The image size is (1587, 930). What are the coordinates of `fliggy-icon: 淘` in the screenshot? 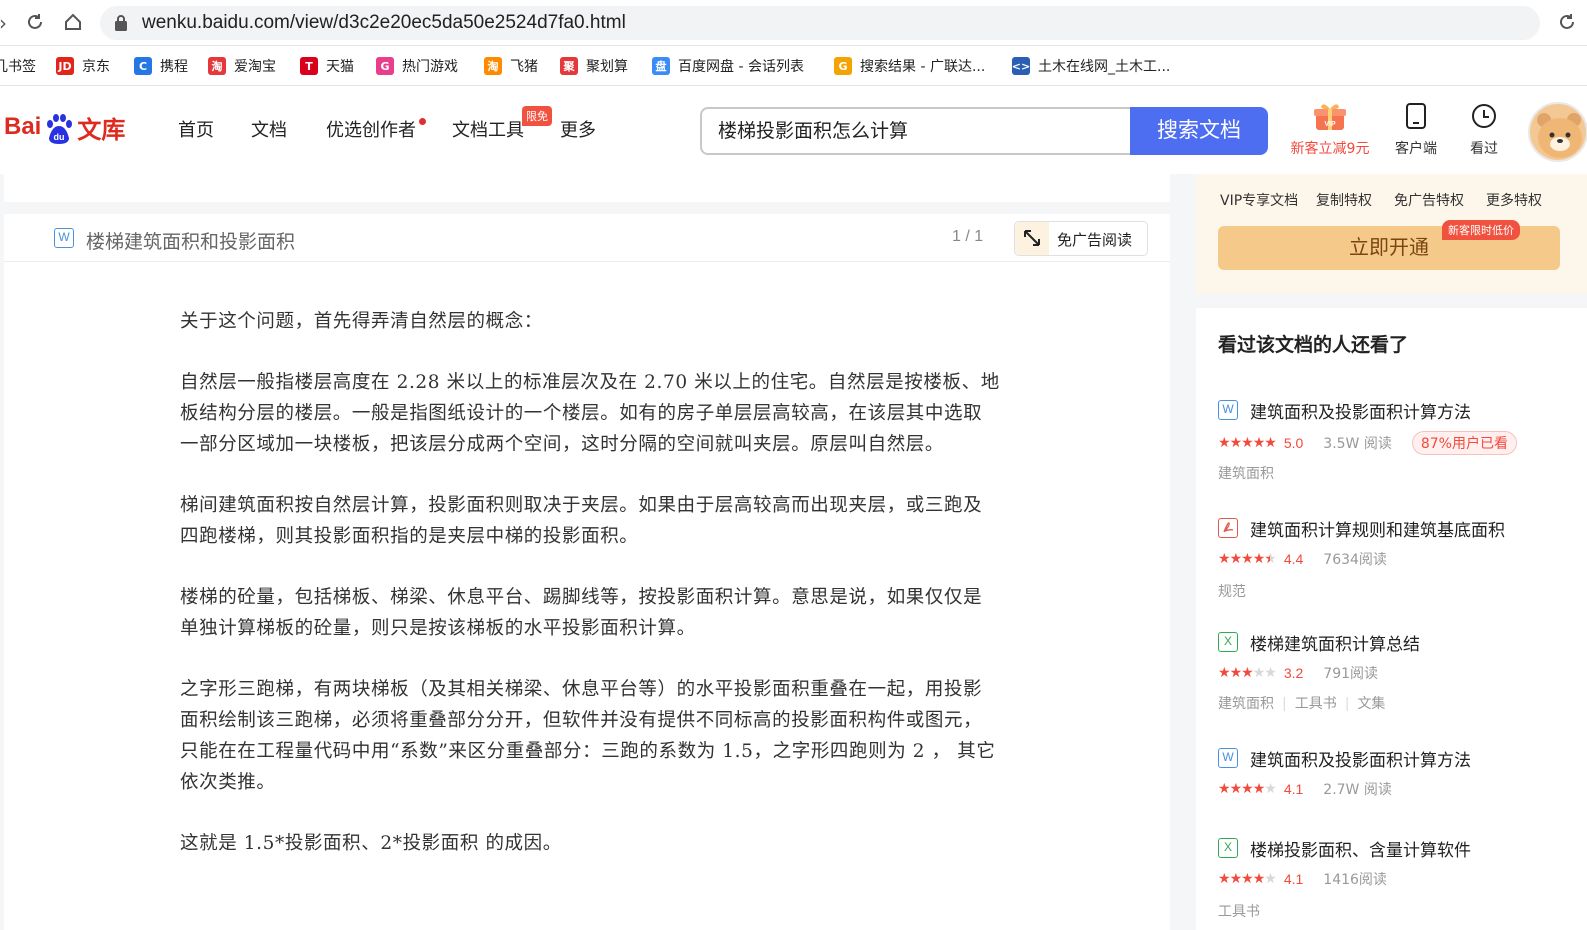 It's located at (493, 66).